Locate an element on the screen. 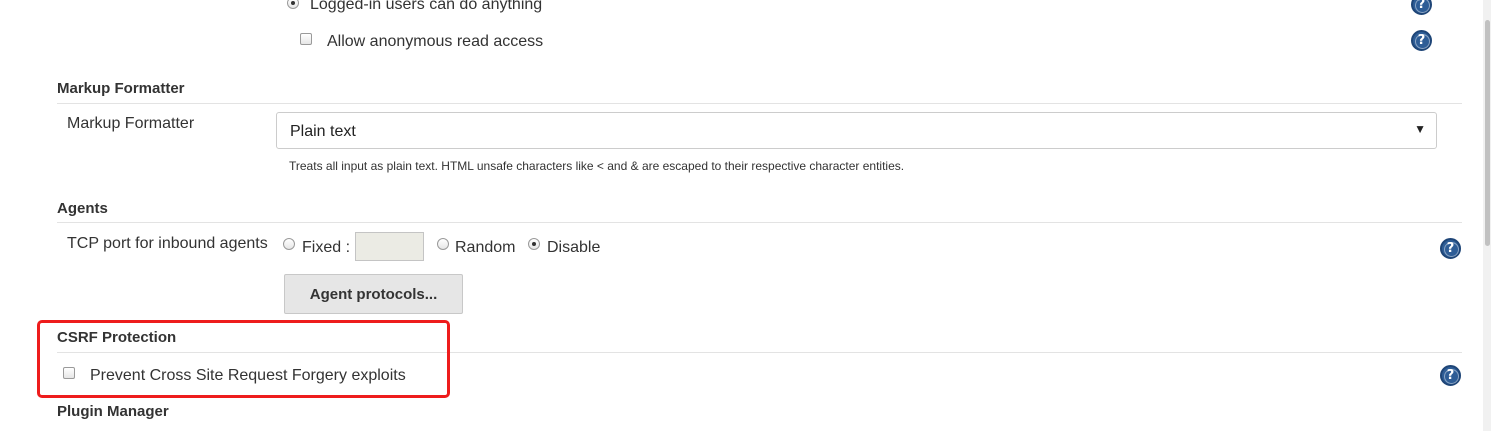 This screenshot has height=431, width=1491. disable-port-radio is located at coordinates (534, 244).